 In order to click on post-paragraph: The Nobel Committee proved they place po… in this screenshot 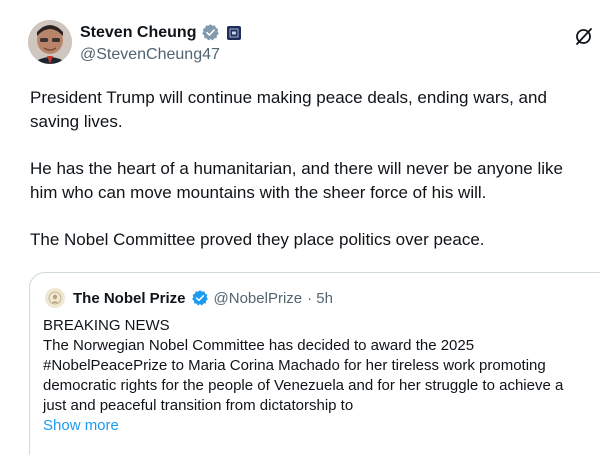, I will do `click(257, 239)`.